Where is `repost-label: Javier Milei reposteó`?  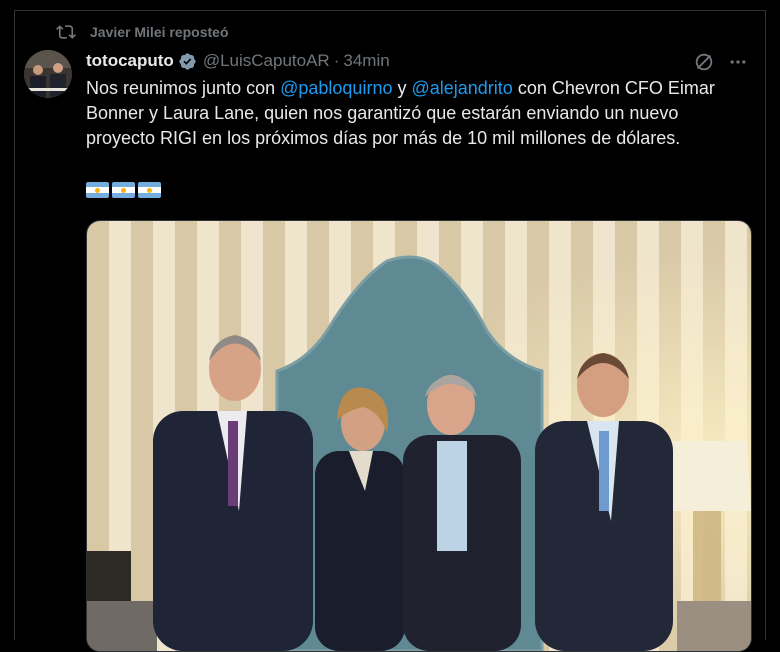 repost-label: Javier Milei reposteó is located at coordinates (159, 32).